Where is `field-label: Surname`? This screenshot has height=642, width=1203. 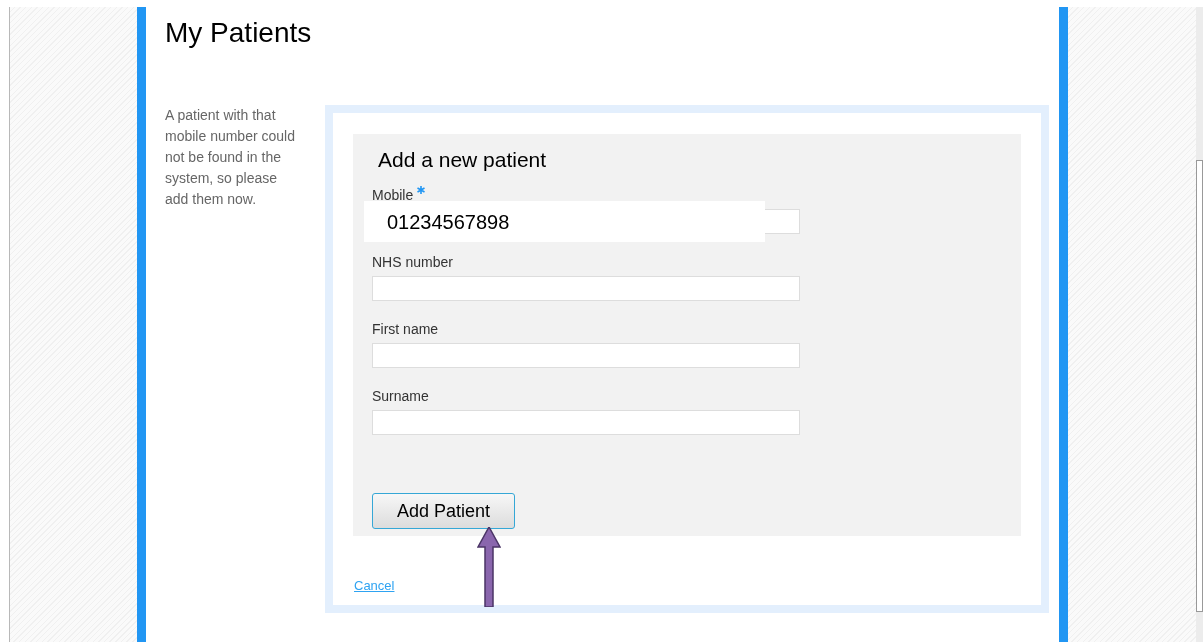 field-label: Surname is located at coordinates (400, 396).